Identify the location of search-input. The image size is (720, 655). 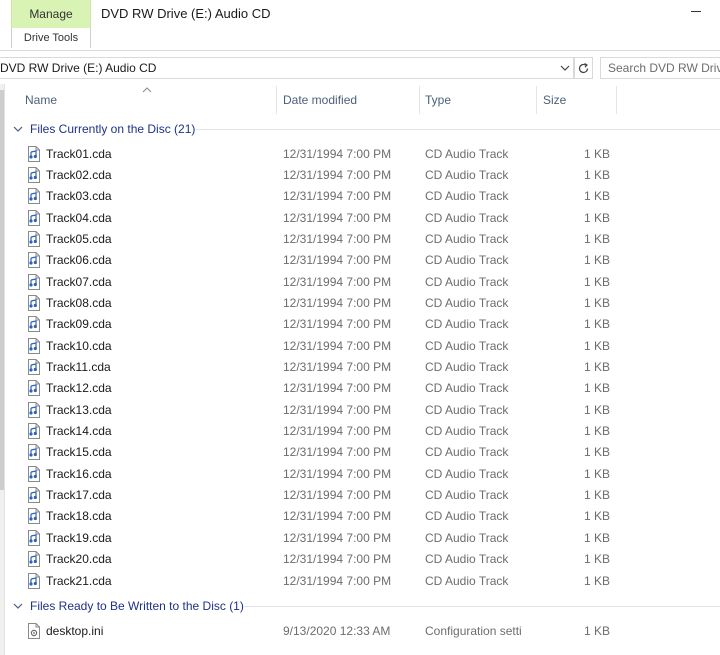
(660, 68).